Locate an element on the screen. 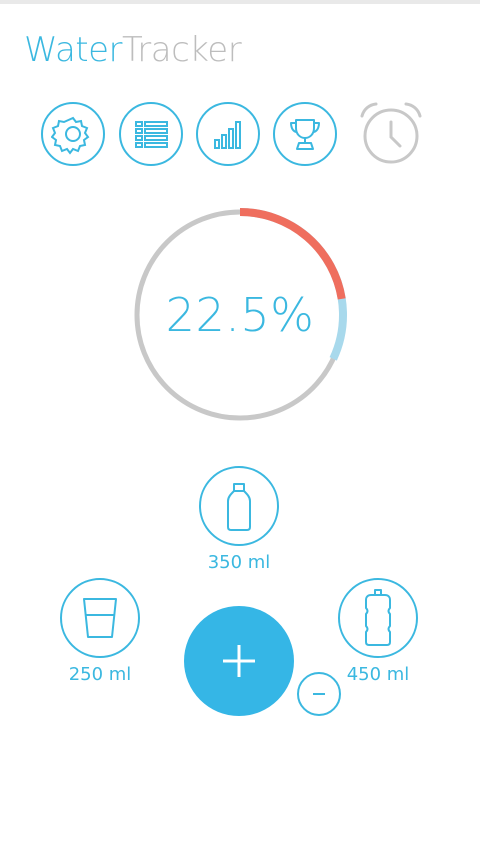  alarm-clock-icon is located at coordinates (391, 133).